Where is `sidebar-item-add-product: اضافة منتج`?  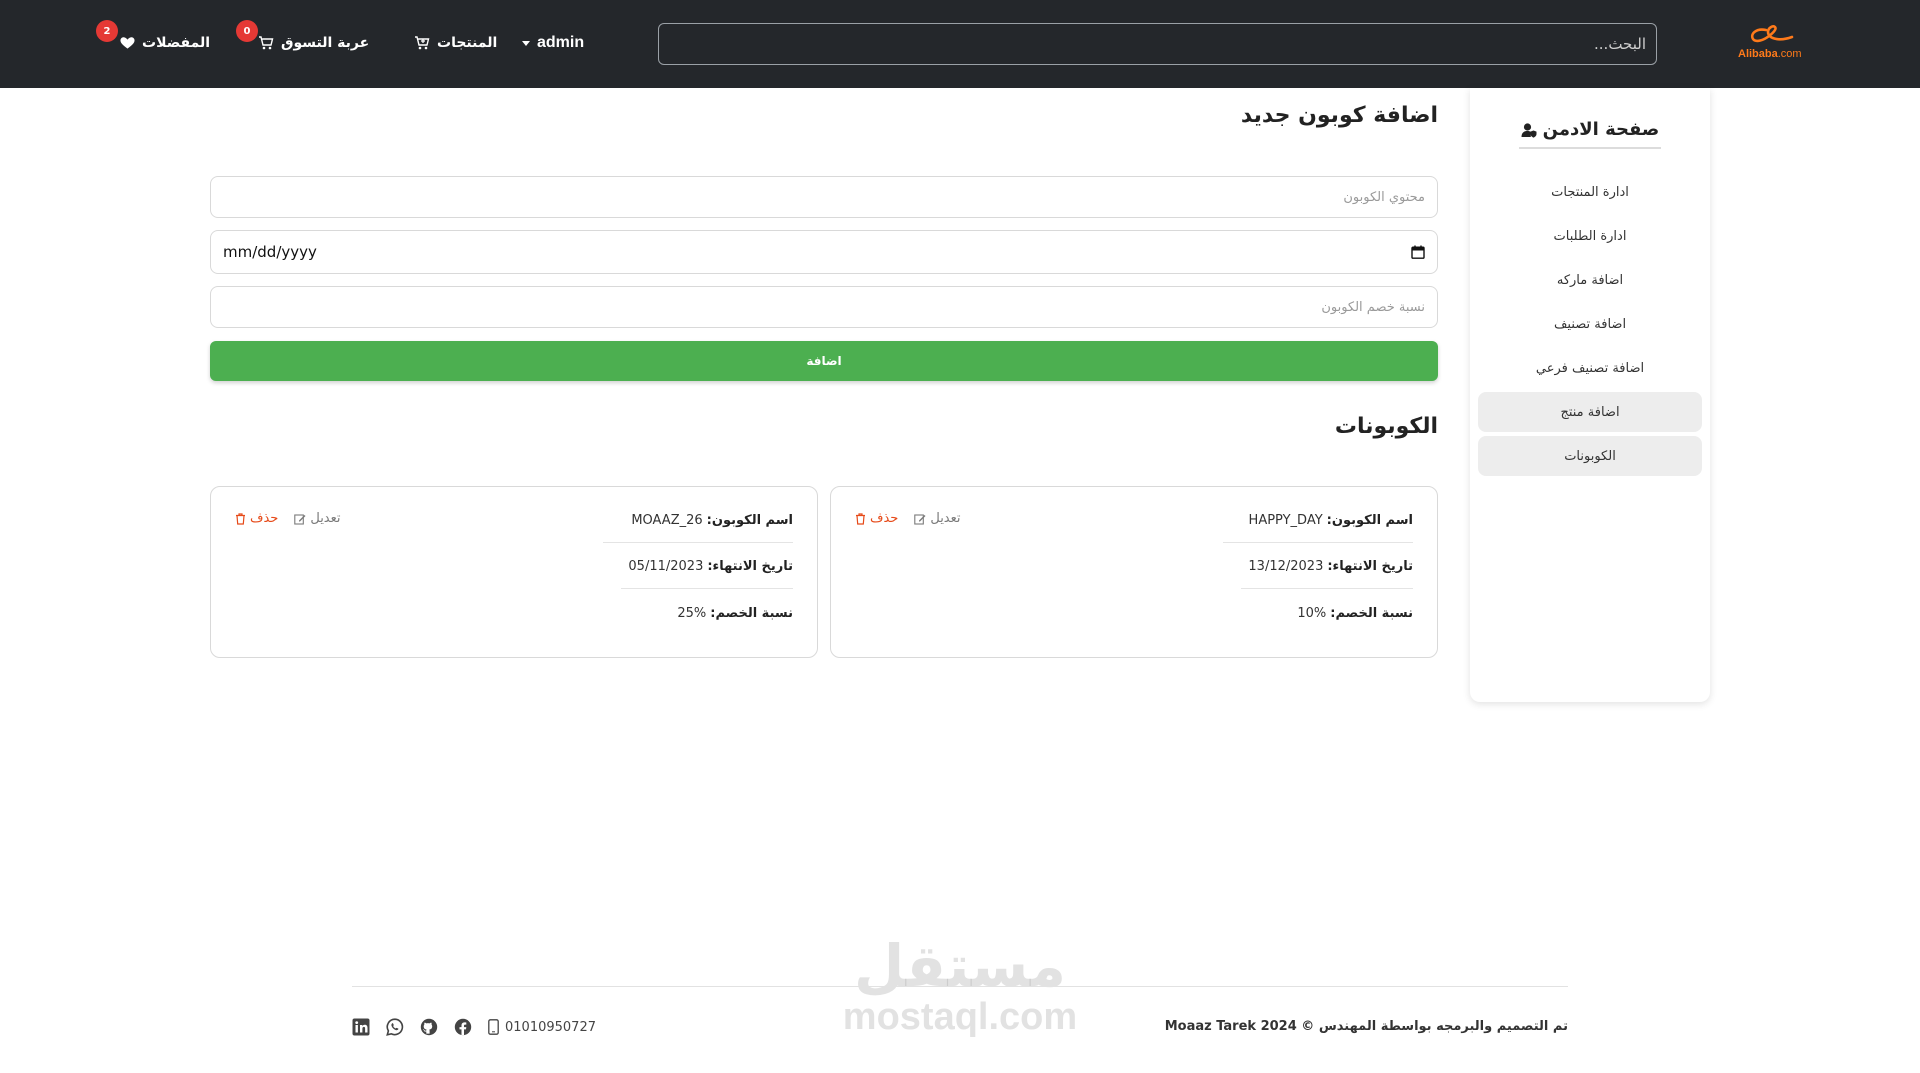 sidebar-item-add-product: اضافة منتج is located at coordinates (1590, 412).